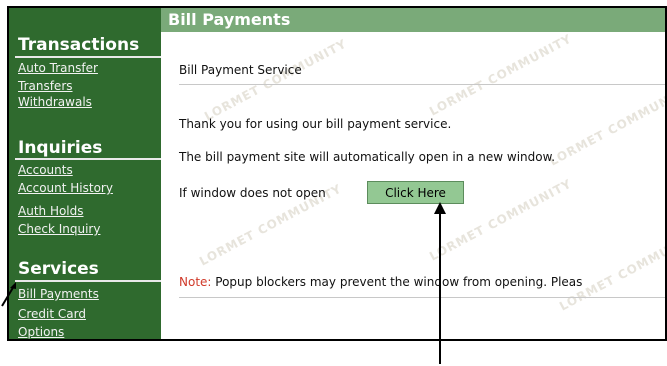 This screenshot has height=366, width=667. Describe the element at coordinates (252, 193) in the screenshot. I see `fallback-text: If window does not open` at that location.